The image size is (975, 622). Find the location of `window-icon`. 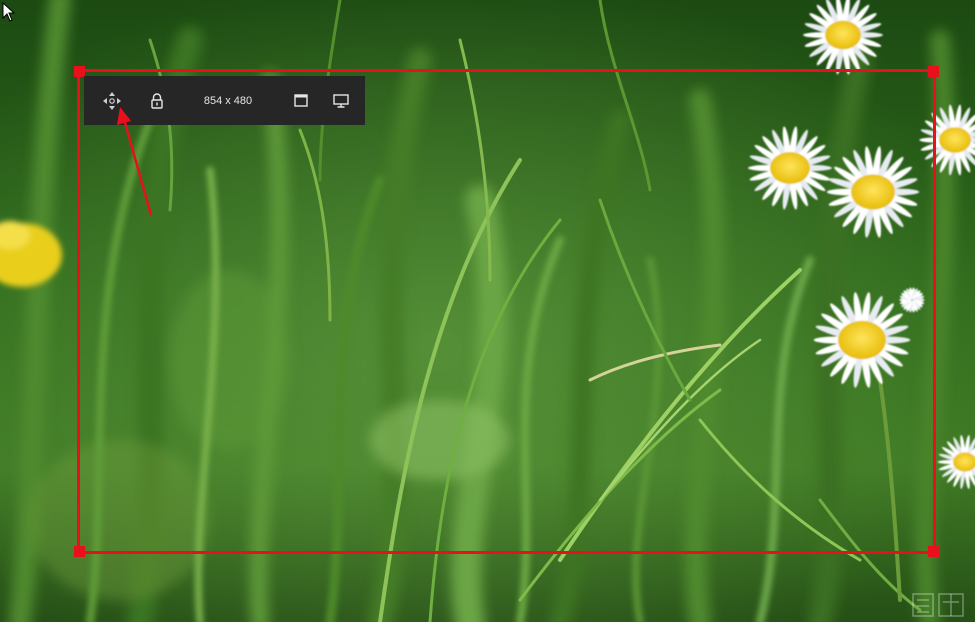

window-icon is located at coordinates (301, 100).